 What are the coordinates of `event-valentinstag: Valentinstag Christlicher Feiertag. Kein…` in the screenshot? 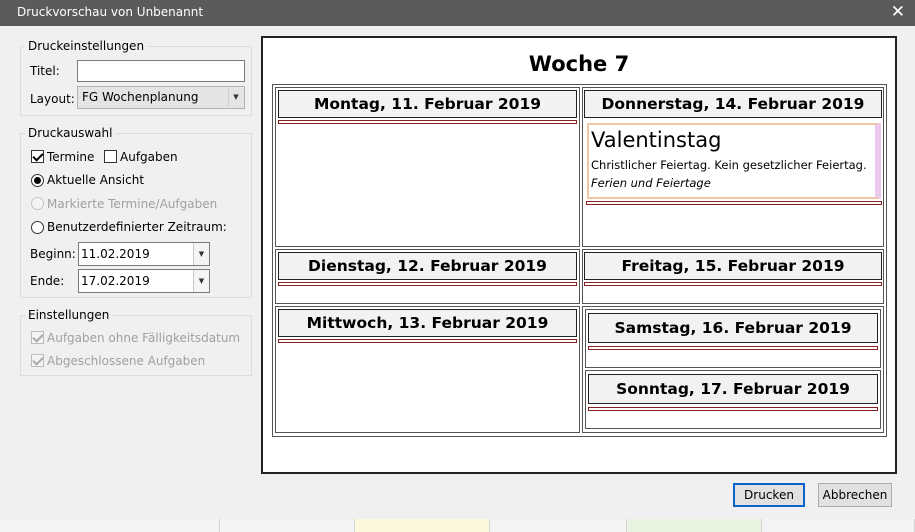 It's located at (734, 161).